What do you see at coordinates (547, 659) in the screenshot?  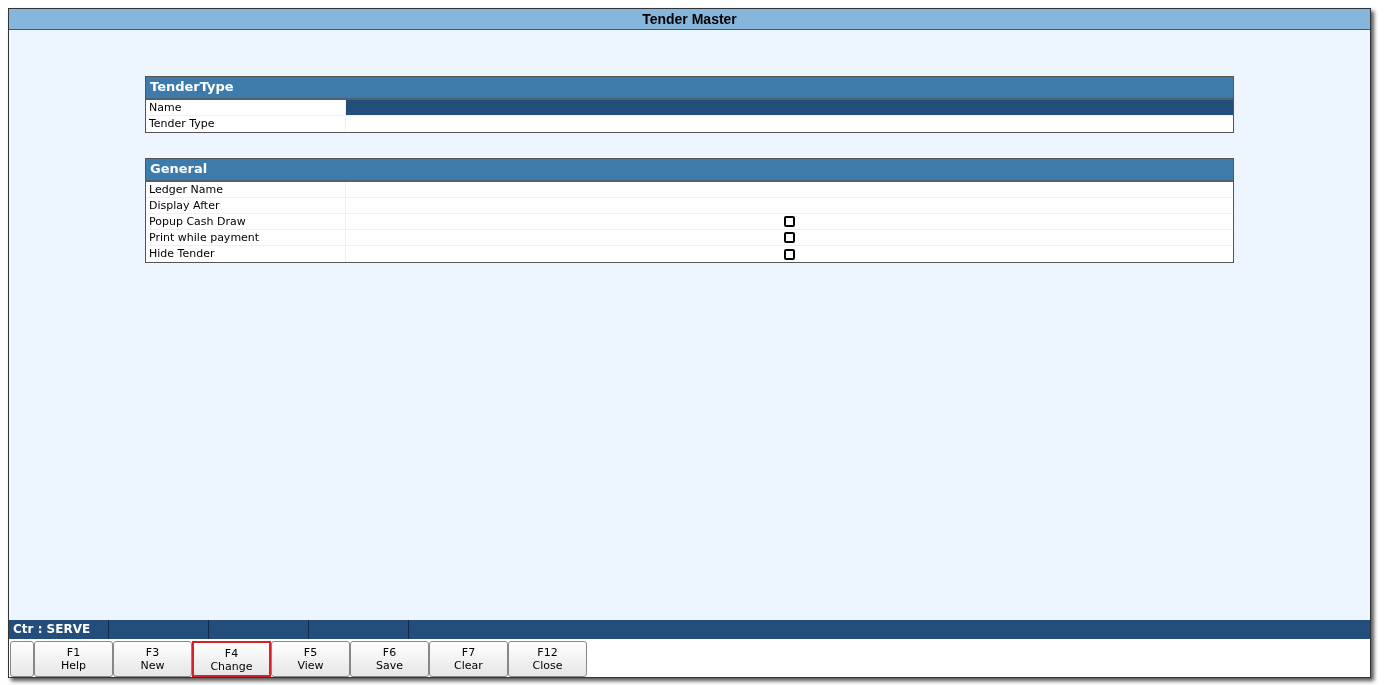 I see `function-key-button: F12 Close` at bounding box center [547, 659].